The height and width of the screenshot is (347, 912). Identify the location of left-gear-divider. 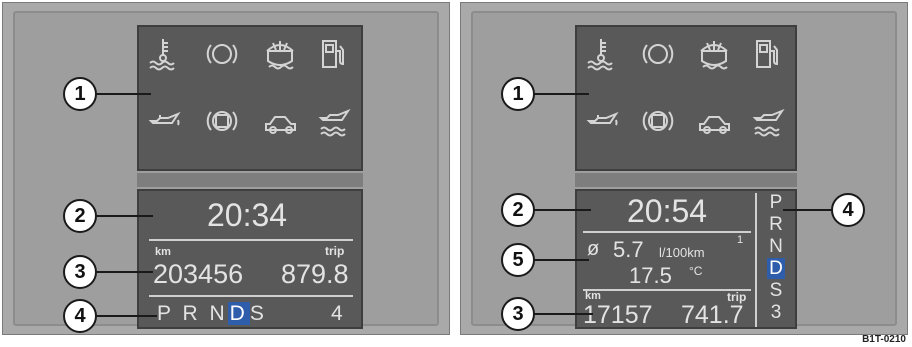
(251, 296).